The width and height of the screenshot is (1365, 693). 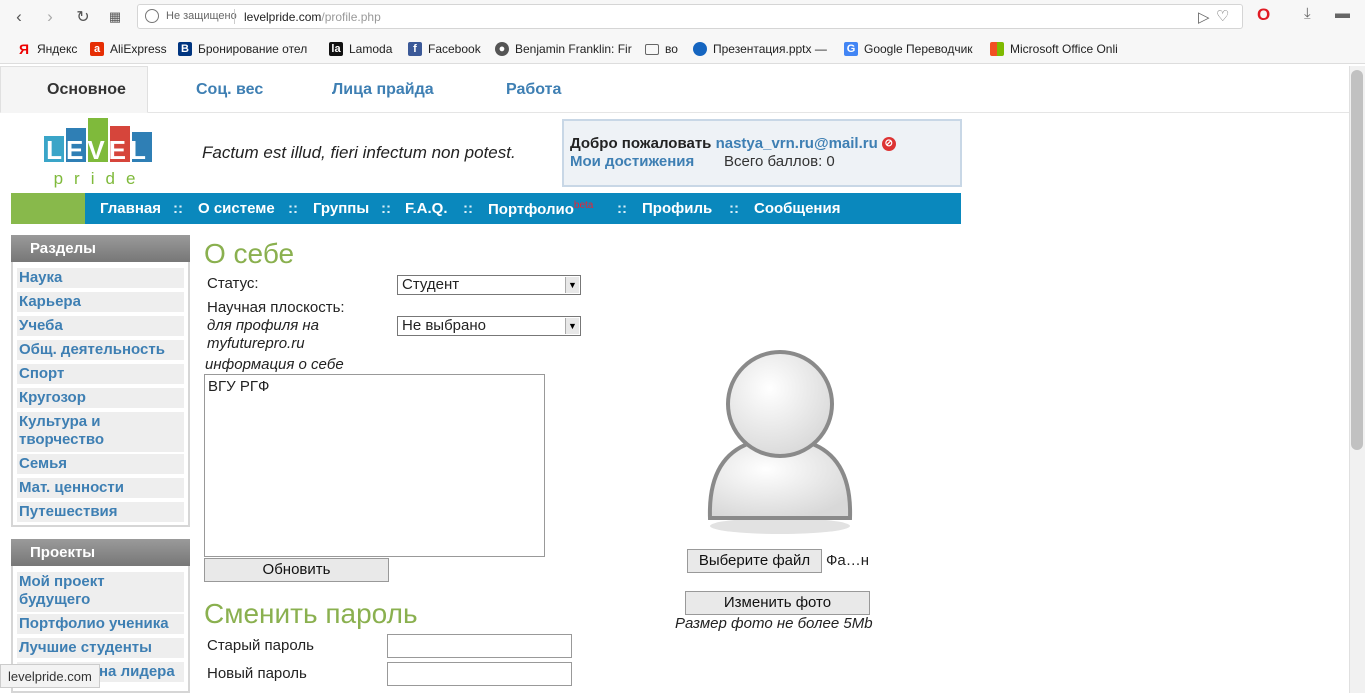 What do you see at coordinates (426, 208) in the screenshot?
I see `menu-faq: F.A.Q.` at bounding box center [426, 208].